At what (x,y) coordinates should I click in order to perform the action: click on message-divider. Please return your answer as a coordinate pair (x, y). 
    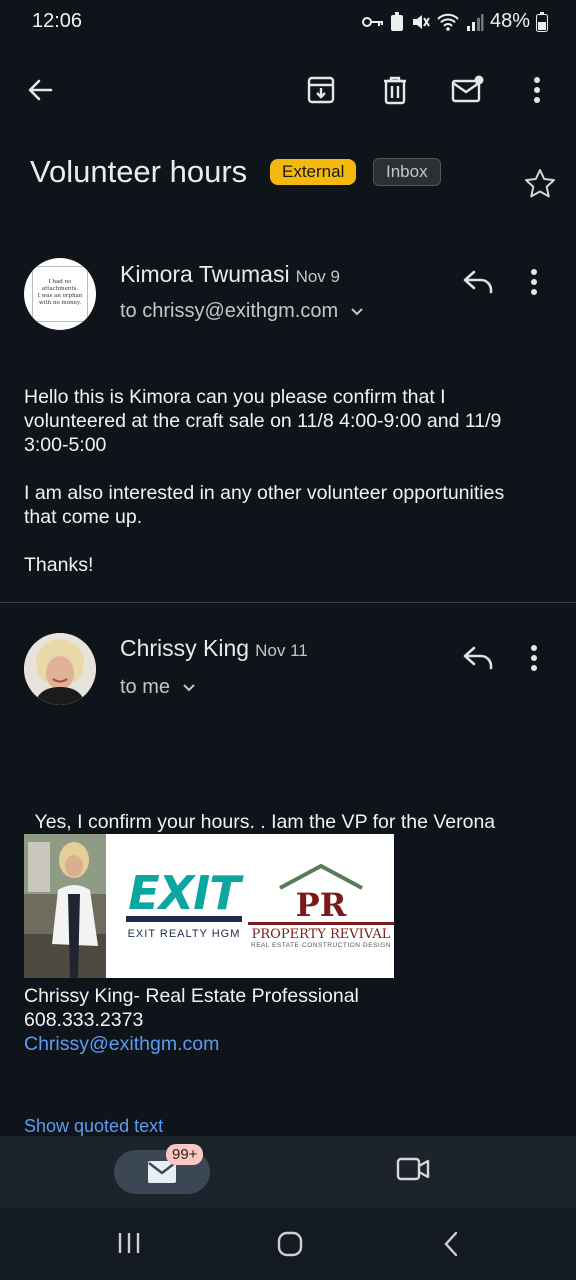
    Looking at the image, I should click on (288, 602).